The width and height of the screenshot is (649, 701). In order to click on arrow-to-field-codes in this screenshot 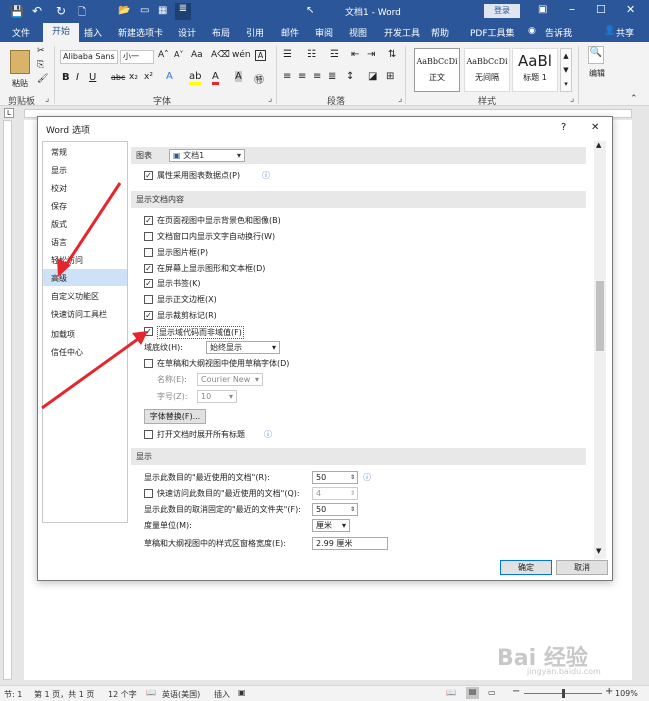, I will do `click(90, 373)`.